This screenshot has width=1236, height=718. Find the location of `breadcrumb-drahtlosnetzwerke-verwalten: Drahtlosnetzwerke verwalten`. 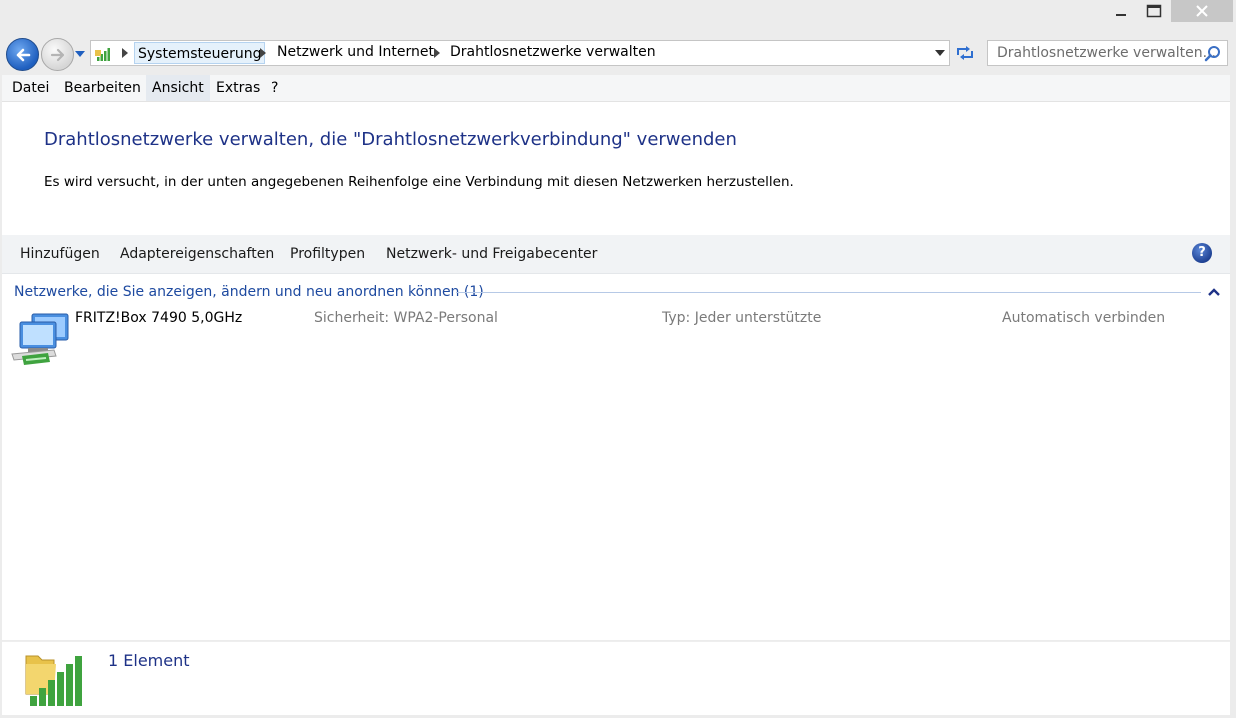

breadcrumb-drahtlosnetzwerke-verwalten: Drahtlosnetzwerke verwalten is located at coordinates (553, 52).